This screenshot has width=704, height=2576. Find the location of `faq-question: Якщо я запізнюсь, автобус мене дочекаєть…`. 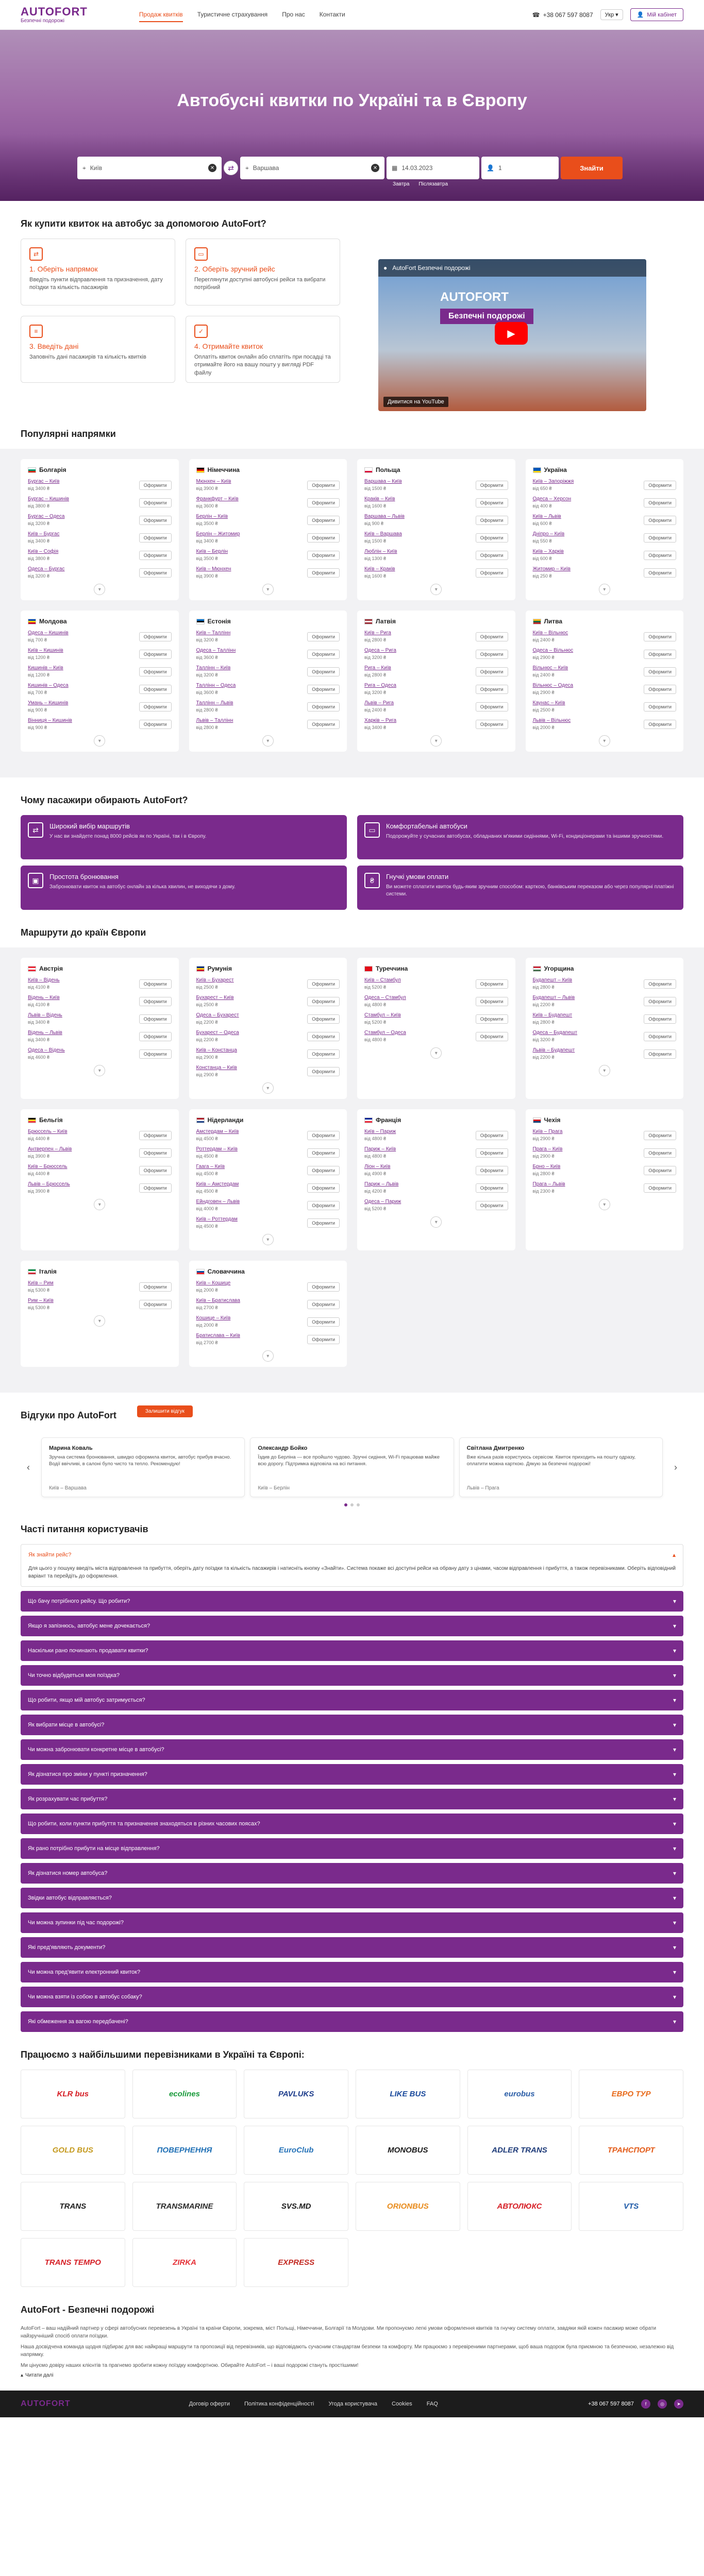

faq-question: Якщо я запізнюсь, автобус мене дочекаєть… is located at coordinates (352, 1626).